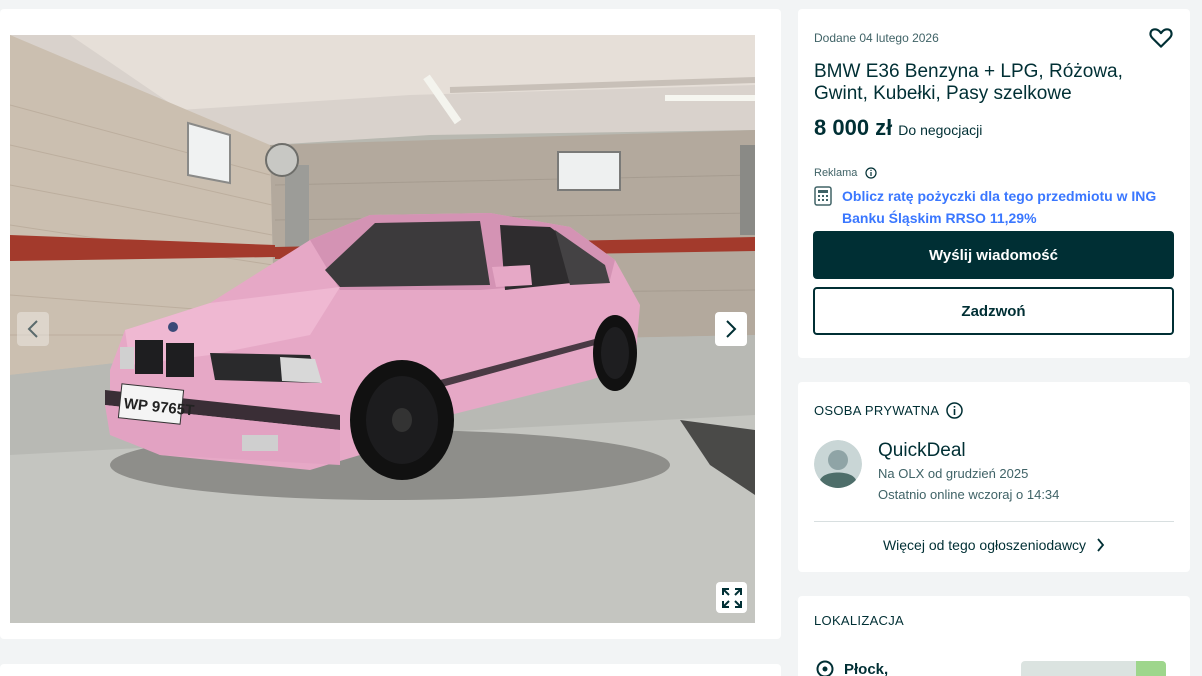 This screenshot has width=1202, height=676. What do you see at coordinates (836, 173) in the screenshot?
I see `advertisement-label: Reklama` at bounding box center [836, 173].